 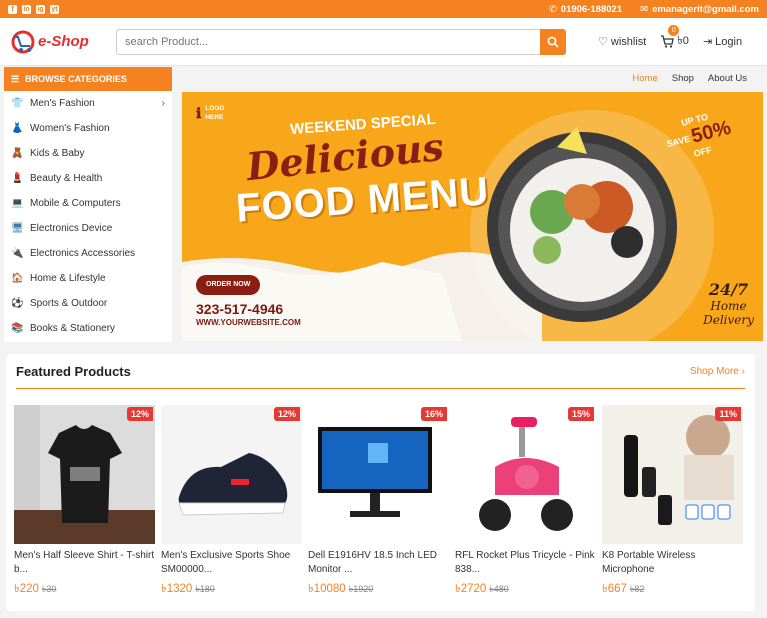 I want to click on social-links: f in ig yt, so click(x=33, y=9).